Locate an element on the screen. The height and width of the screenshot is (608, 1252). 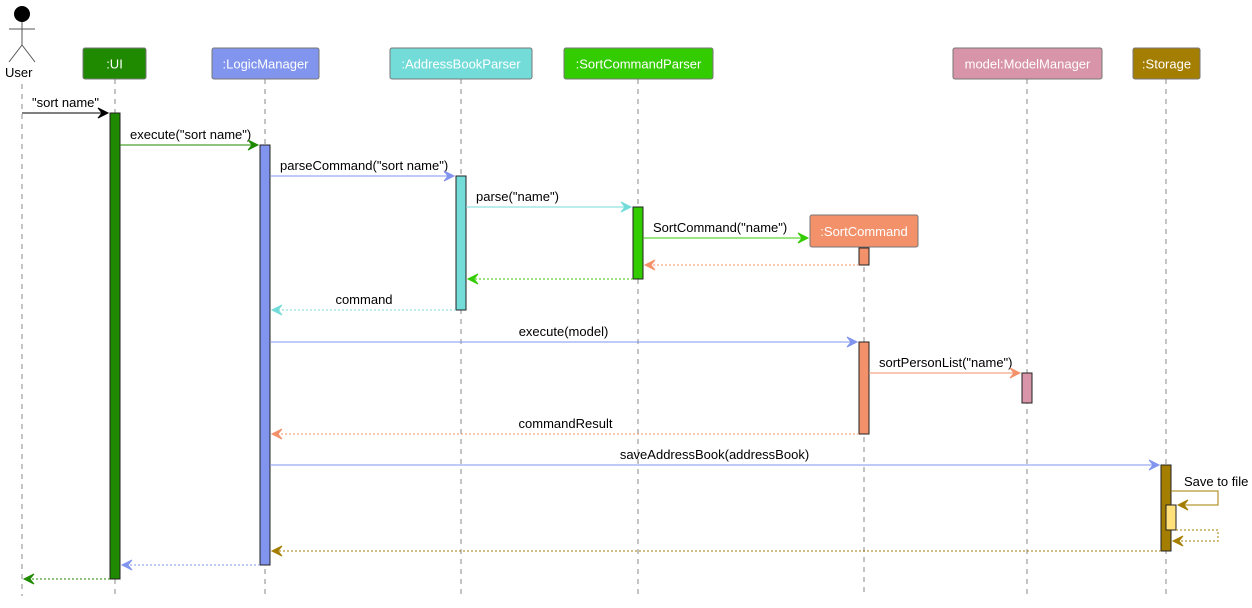
message-0: "sort name" is located at coordinates (65, 104).